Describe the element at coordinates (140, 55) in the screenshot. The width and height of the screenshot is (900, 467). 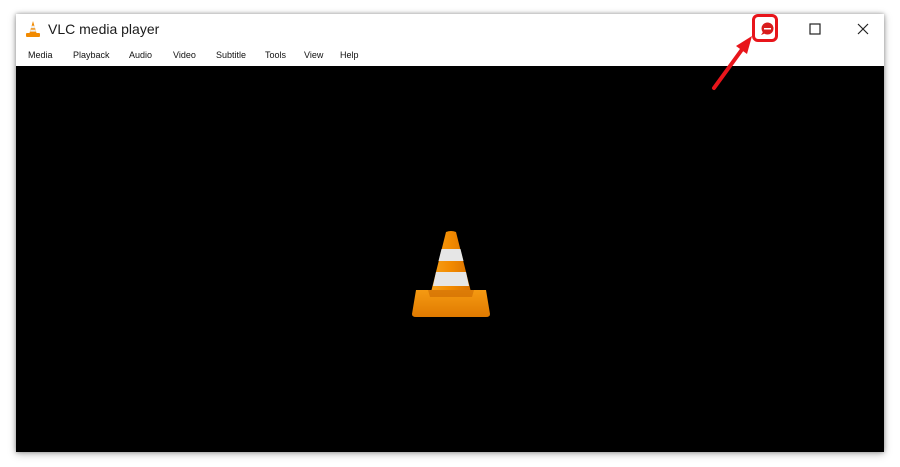
I see `menu-audio: Audio` at that location.